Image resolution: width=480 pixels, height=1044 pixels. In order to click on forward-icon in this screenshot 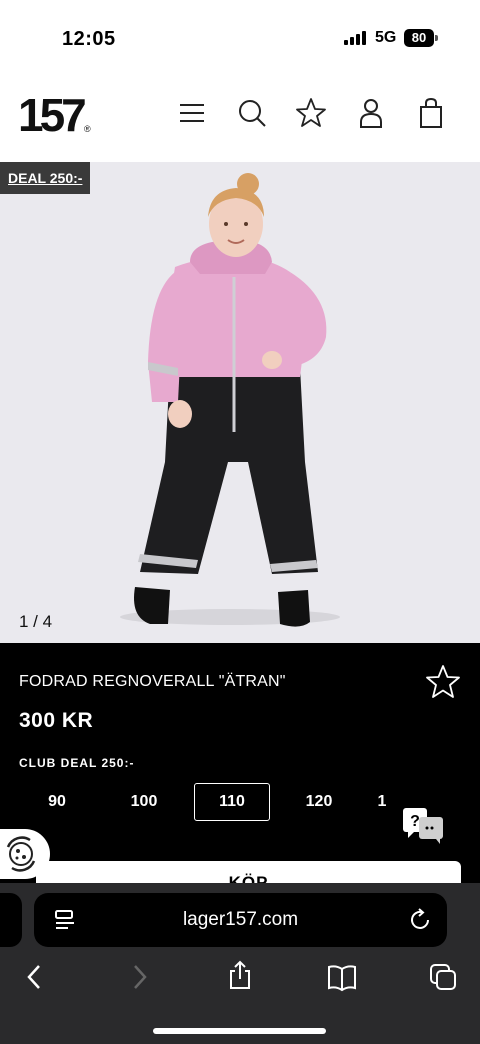, I will do `click(139, 977)`.